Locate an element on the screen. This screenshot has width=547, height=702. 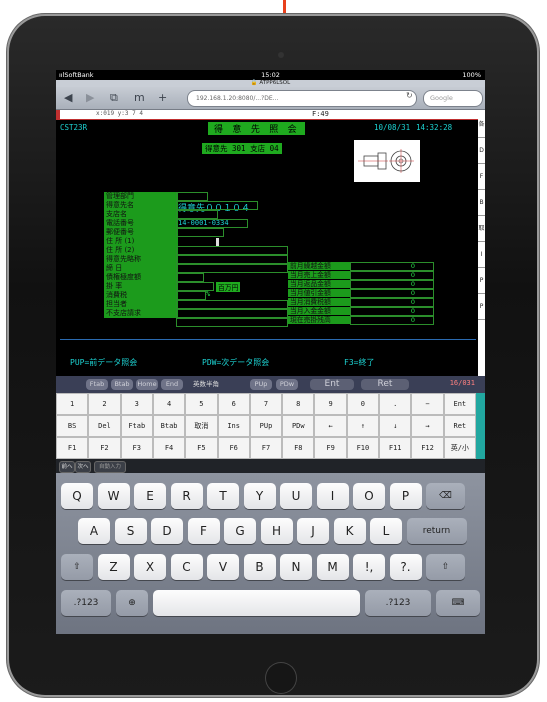
key-i: I is located at coordinates (332, 496).